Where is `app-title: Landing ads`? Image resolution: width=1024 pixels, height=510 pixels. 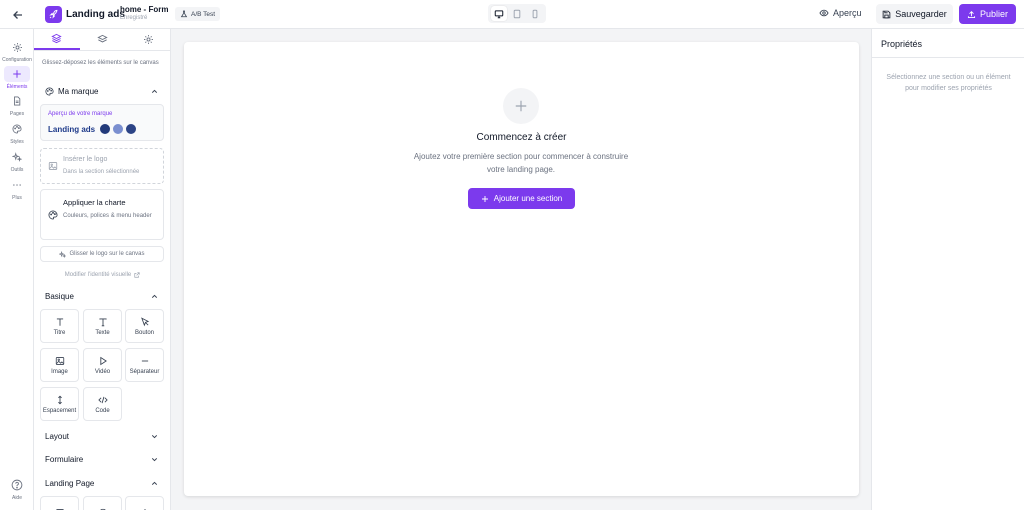
app-title: Landing ads is located at coordinates (95, 14).